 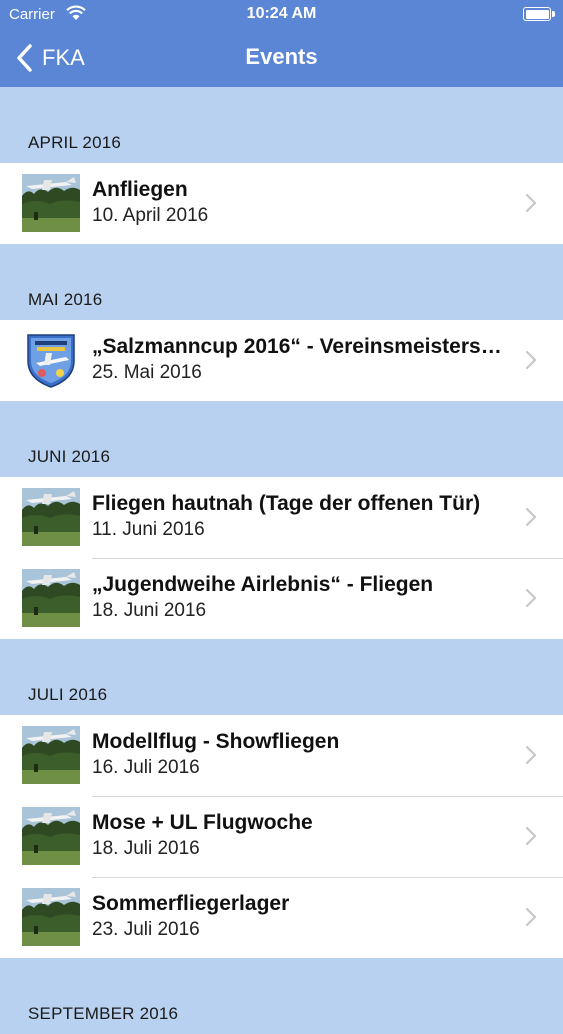 I want to click on event-row: Anfliegen 10. April 2016, so click(x=281, y=203).